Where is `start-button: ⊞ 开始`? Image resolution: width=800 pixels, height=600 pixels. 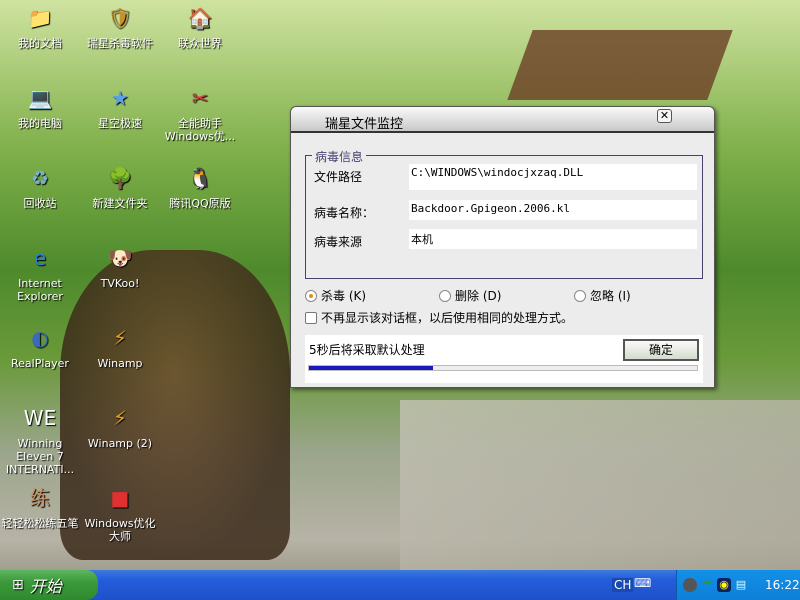 start-button: ⊞ 开始 is located at coordinates (49, 585).